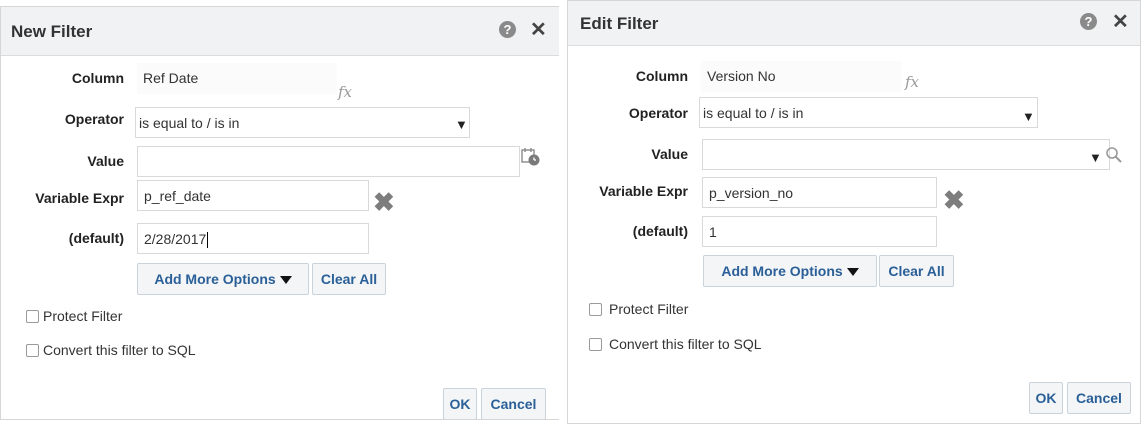 The height and width of the screenshot is (424, 1141). I want to click on default-value: 2/28/2017, so click(175, 239).